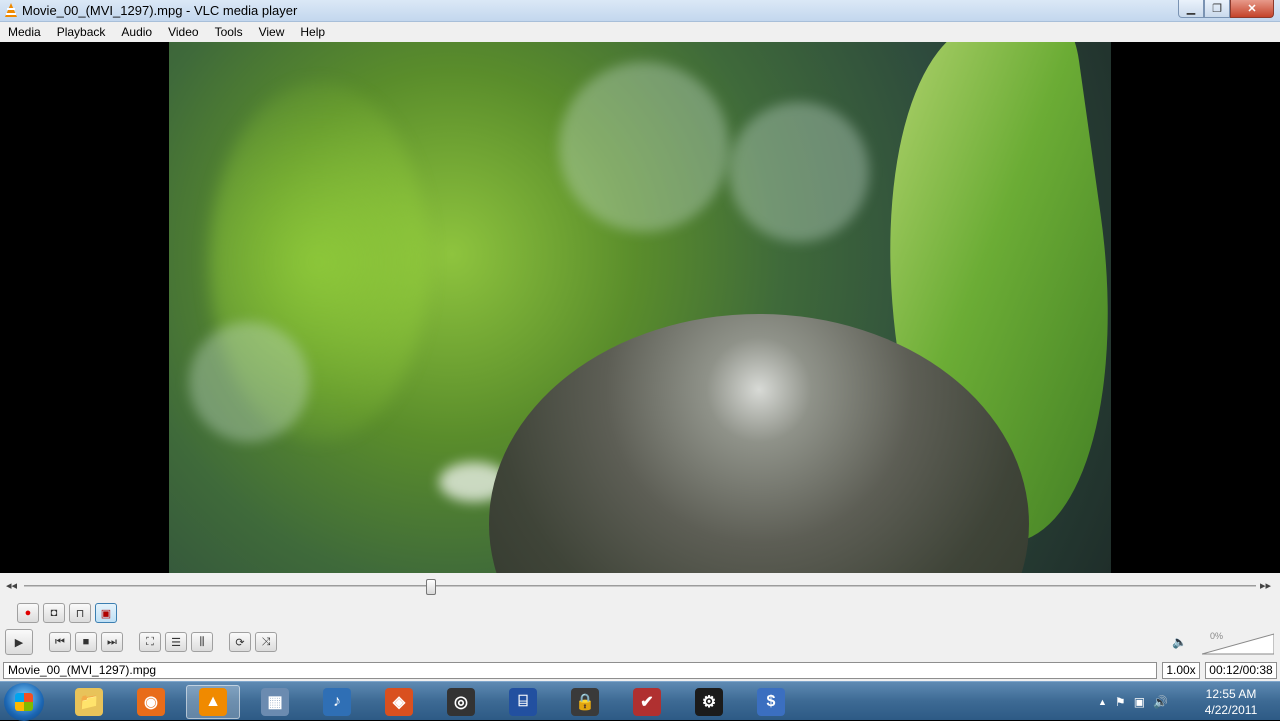 This screenshot has height=721, width=1280. I want to click on start-button, so click(24, 702).